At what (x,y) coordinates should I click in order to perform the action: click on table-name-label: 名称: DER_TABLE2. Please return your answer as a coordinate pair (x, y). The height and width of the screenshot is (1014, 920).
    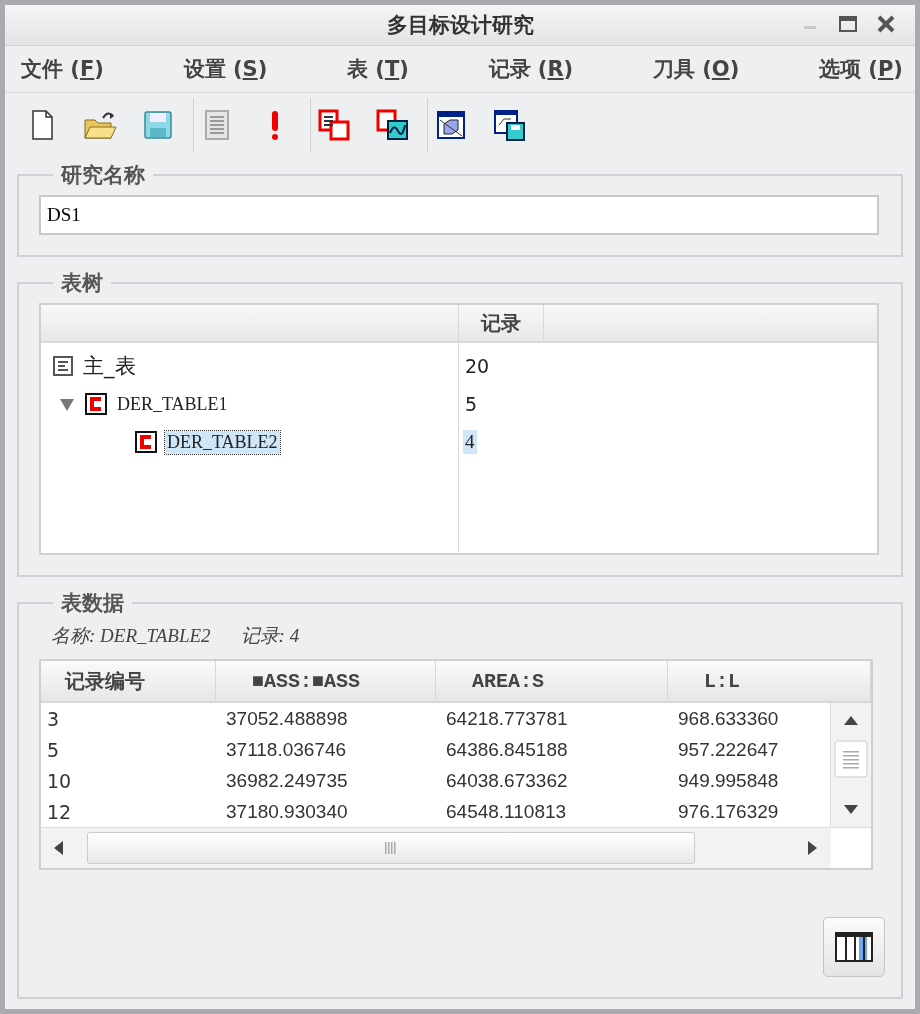
    Looking at the image, I should click on (131, 636).